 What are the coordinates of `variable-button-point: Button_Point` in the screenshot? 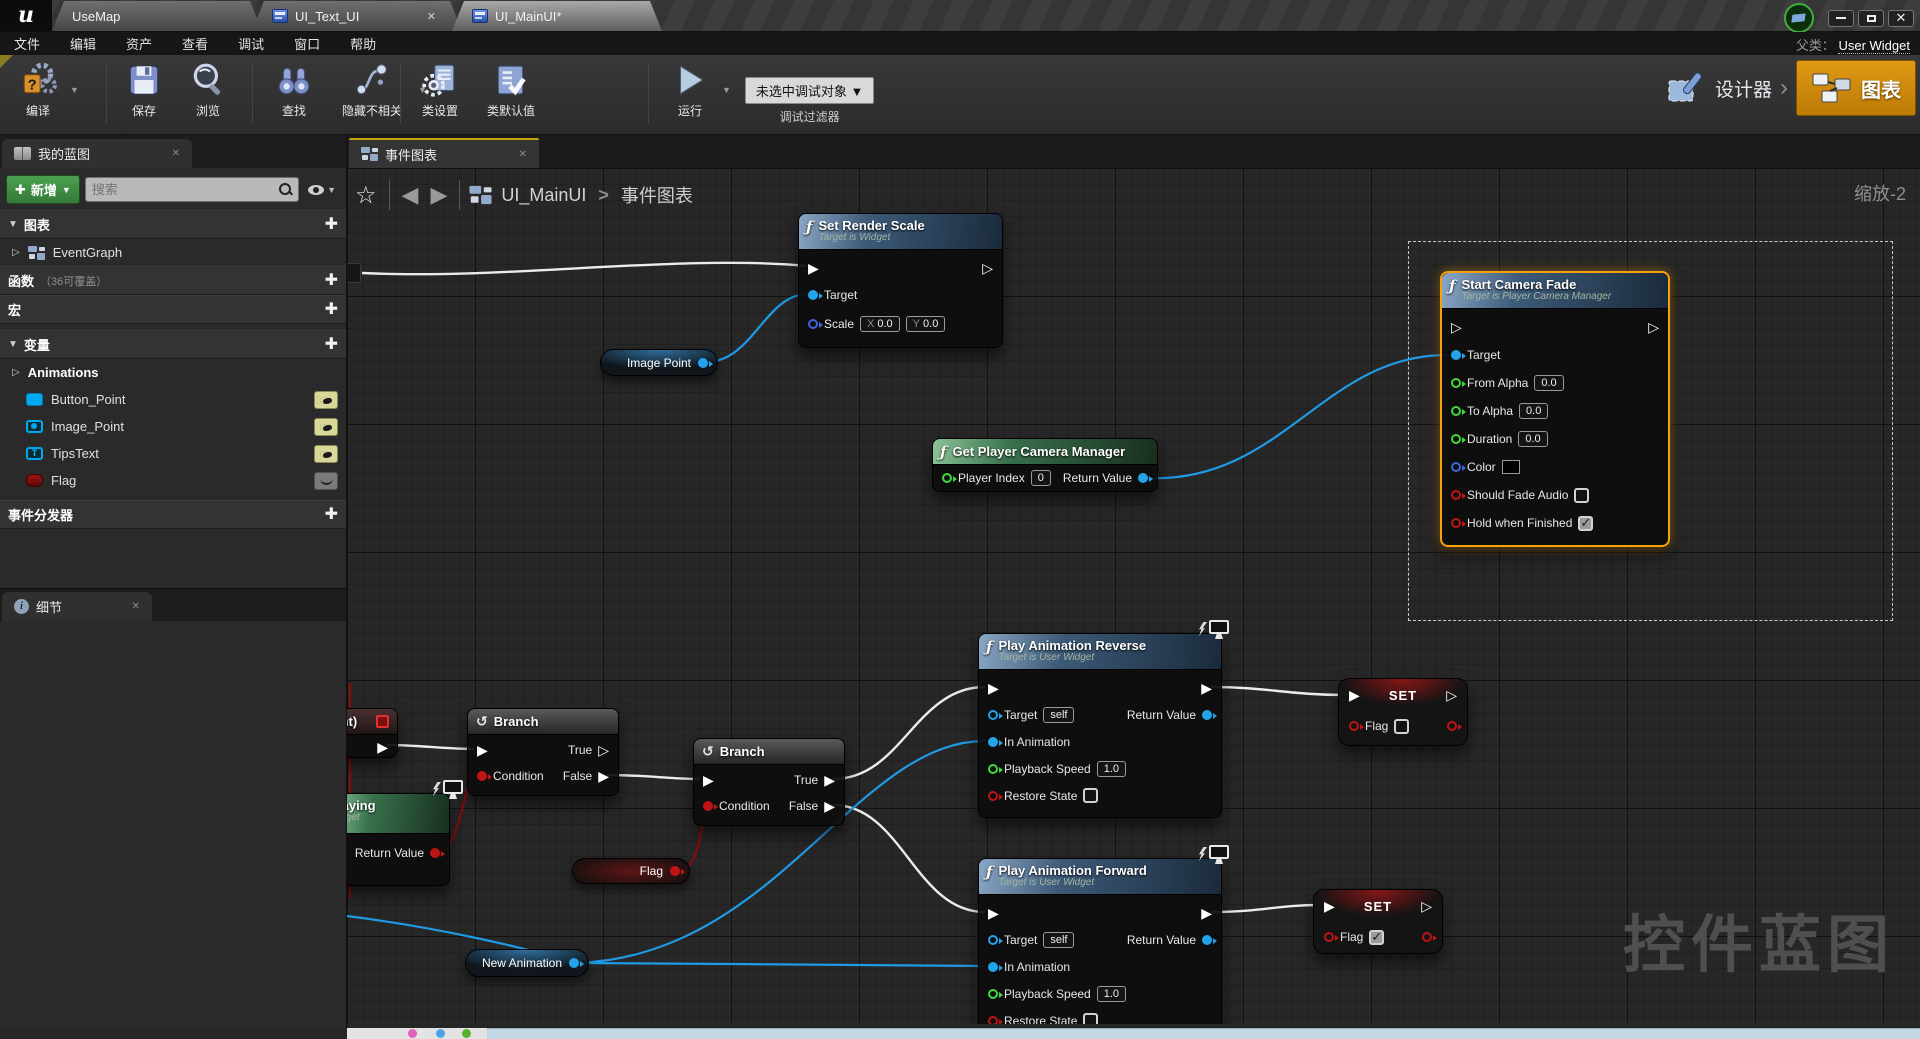 It's located at (173, 399).